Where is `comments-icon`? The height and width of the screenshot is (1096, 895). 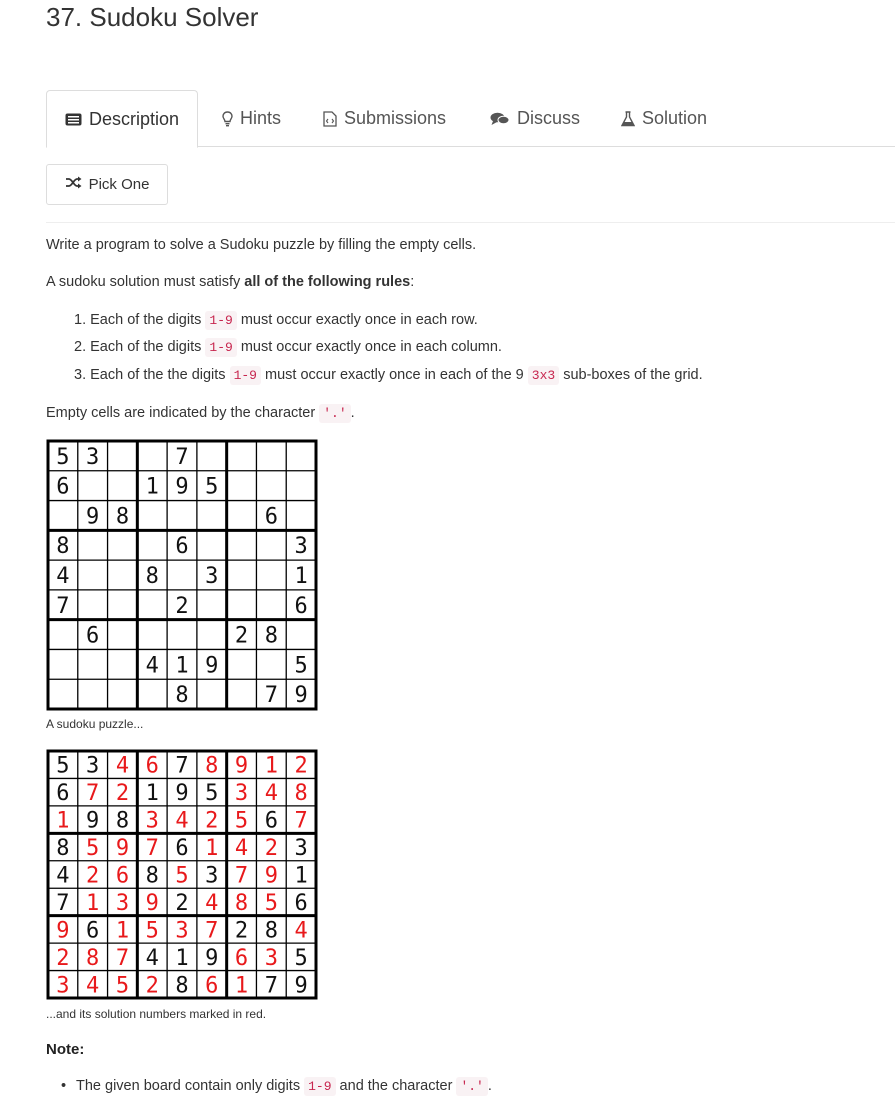
comments-icon is located at coordinates (500, 119).